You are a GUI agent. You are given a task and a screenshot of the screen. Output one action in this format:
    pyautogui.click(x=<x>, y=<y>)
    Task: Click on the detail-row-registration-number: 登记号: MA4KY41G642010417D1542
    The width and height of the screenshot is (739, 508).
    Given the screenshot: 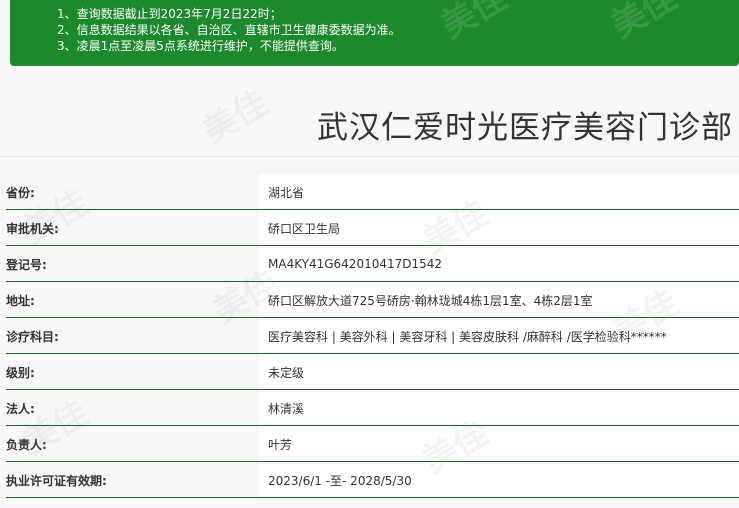 What is the action you would take?
    pyautogui.click(x=369, y=264)
    